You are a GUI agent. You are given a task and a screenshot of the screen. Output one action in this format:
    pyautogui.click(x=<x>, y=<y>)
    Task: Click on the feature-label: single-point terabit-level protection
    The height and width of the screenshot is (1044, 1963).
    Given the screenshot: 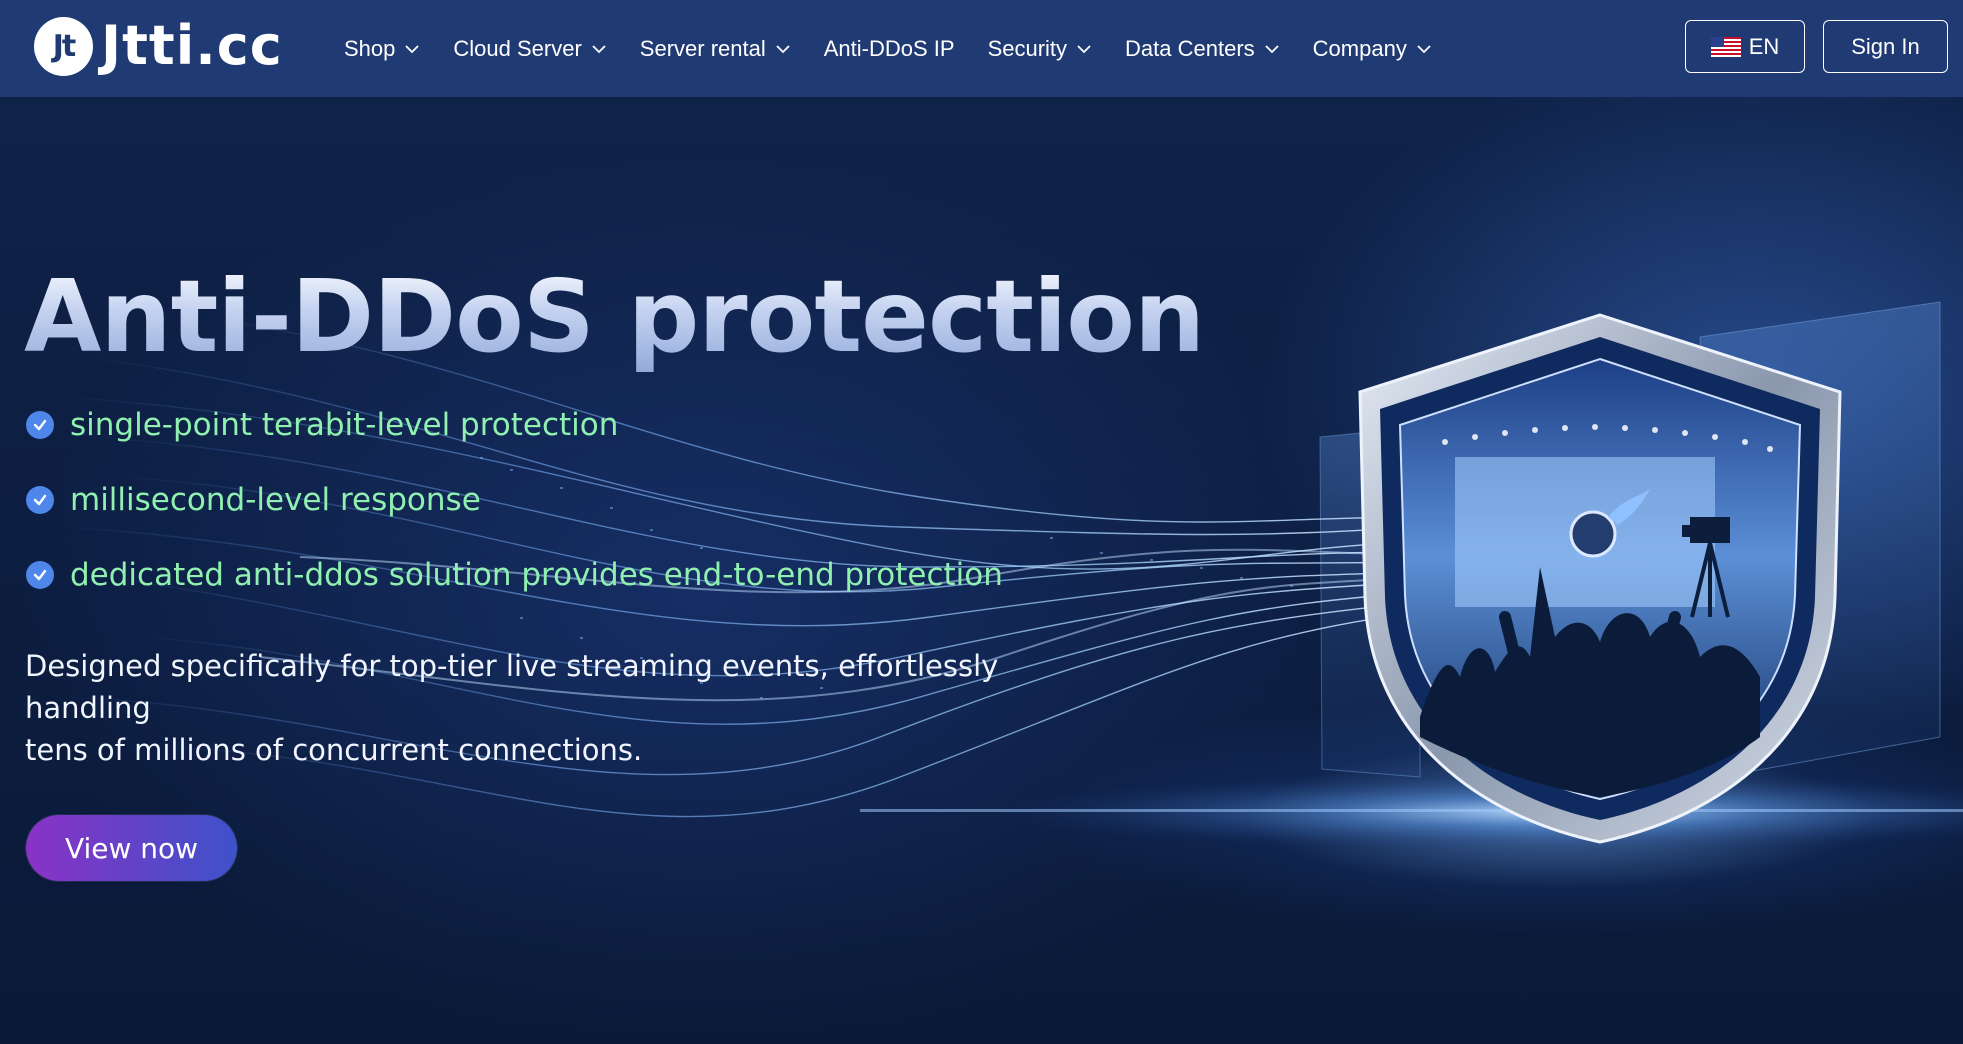 What is the action you would take?
    pyautogui.click(x=344, y=425)
    